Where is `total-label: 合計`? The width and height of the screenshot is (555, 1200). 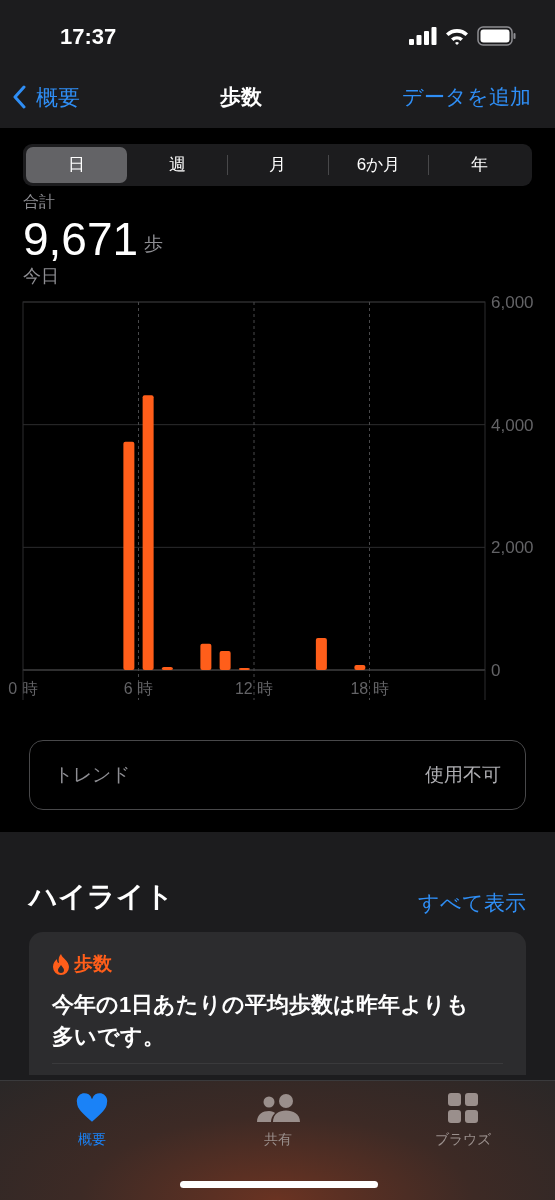 total-label: 合計 is located at coordinates (39, 202).